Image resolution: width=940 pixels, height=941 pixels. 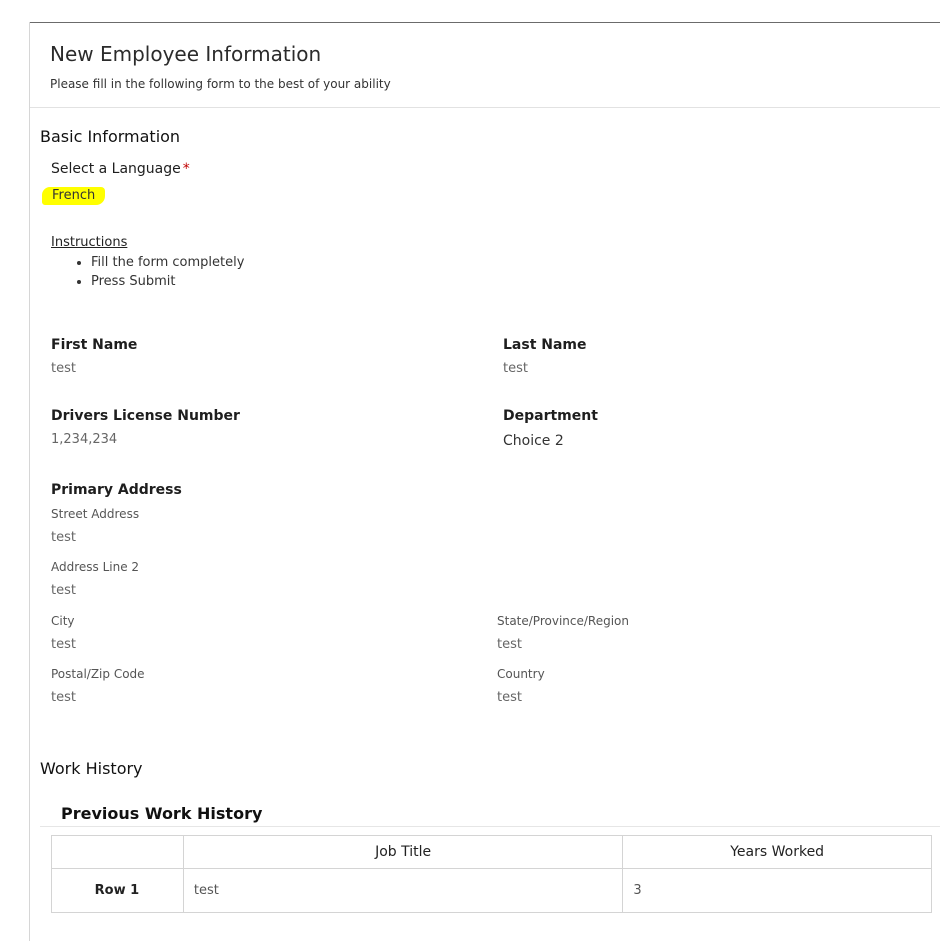 I want to click on row-label: Row 1, so click(x=117, y=890).